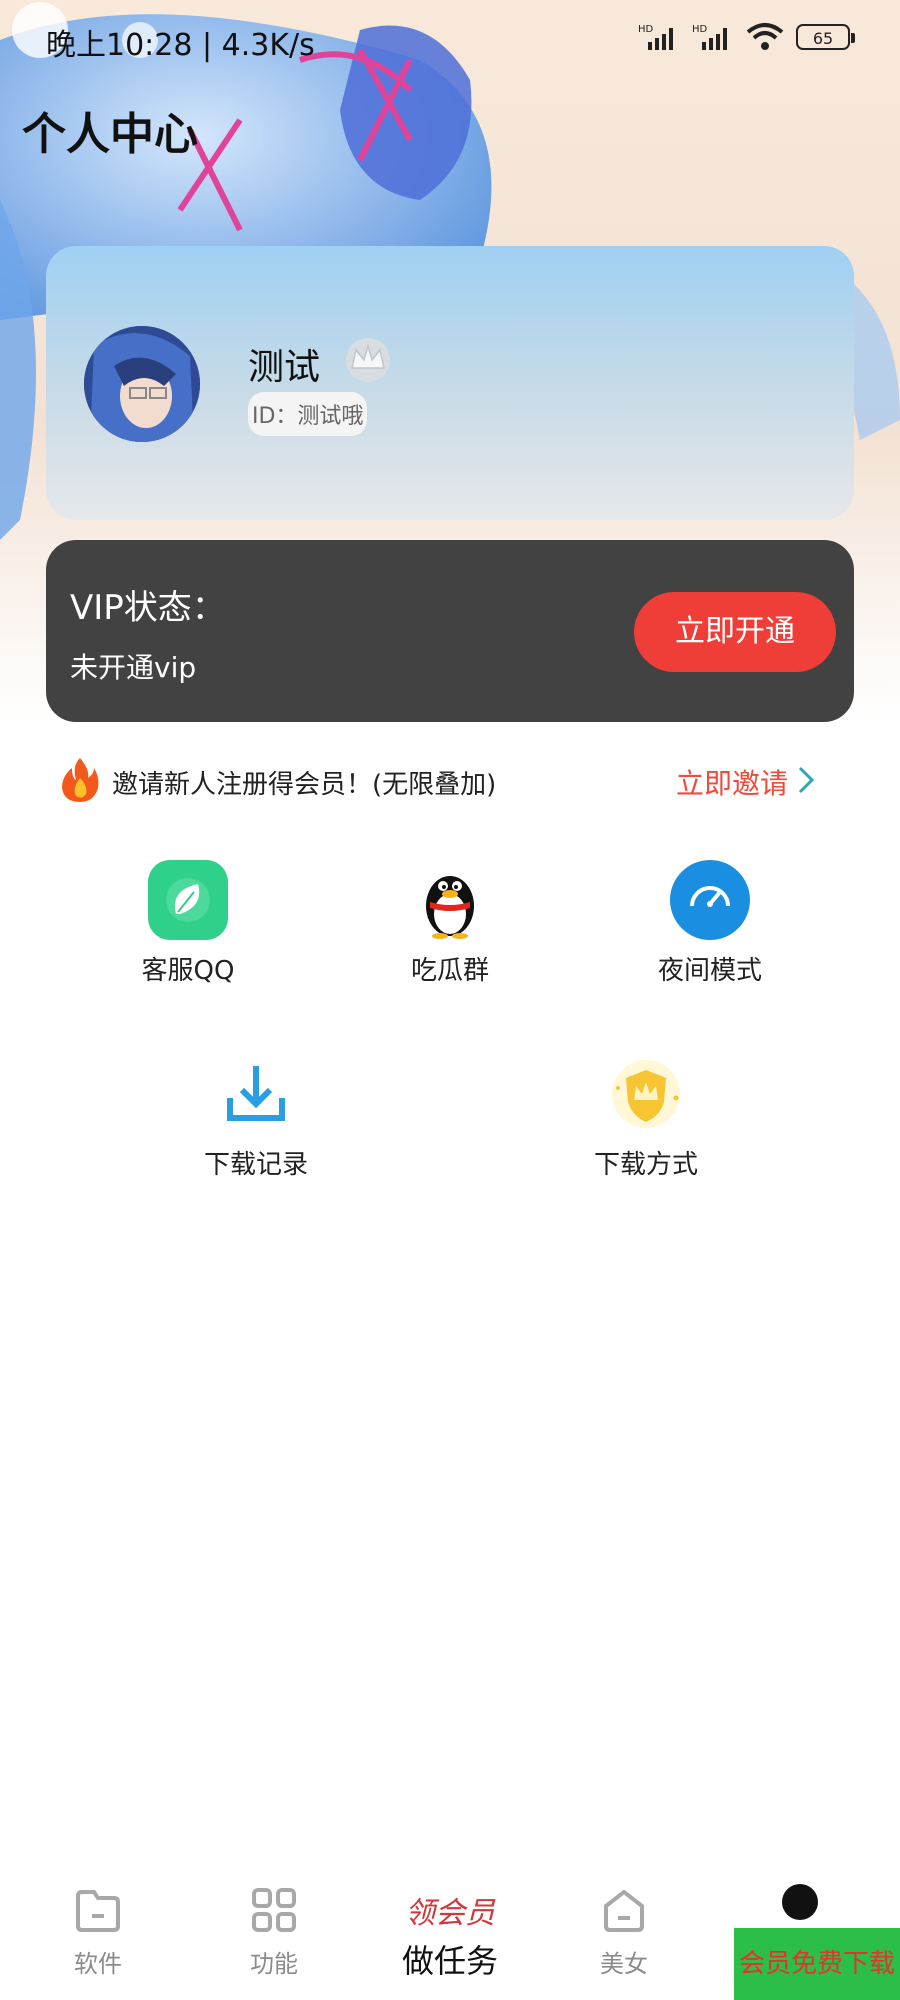 The image size is (900, 2000). I want to click on feature-label: 客服QQ, so click(188, 971).